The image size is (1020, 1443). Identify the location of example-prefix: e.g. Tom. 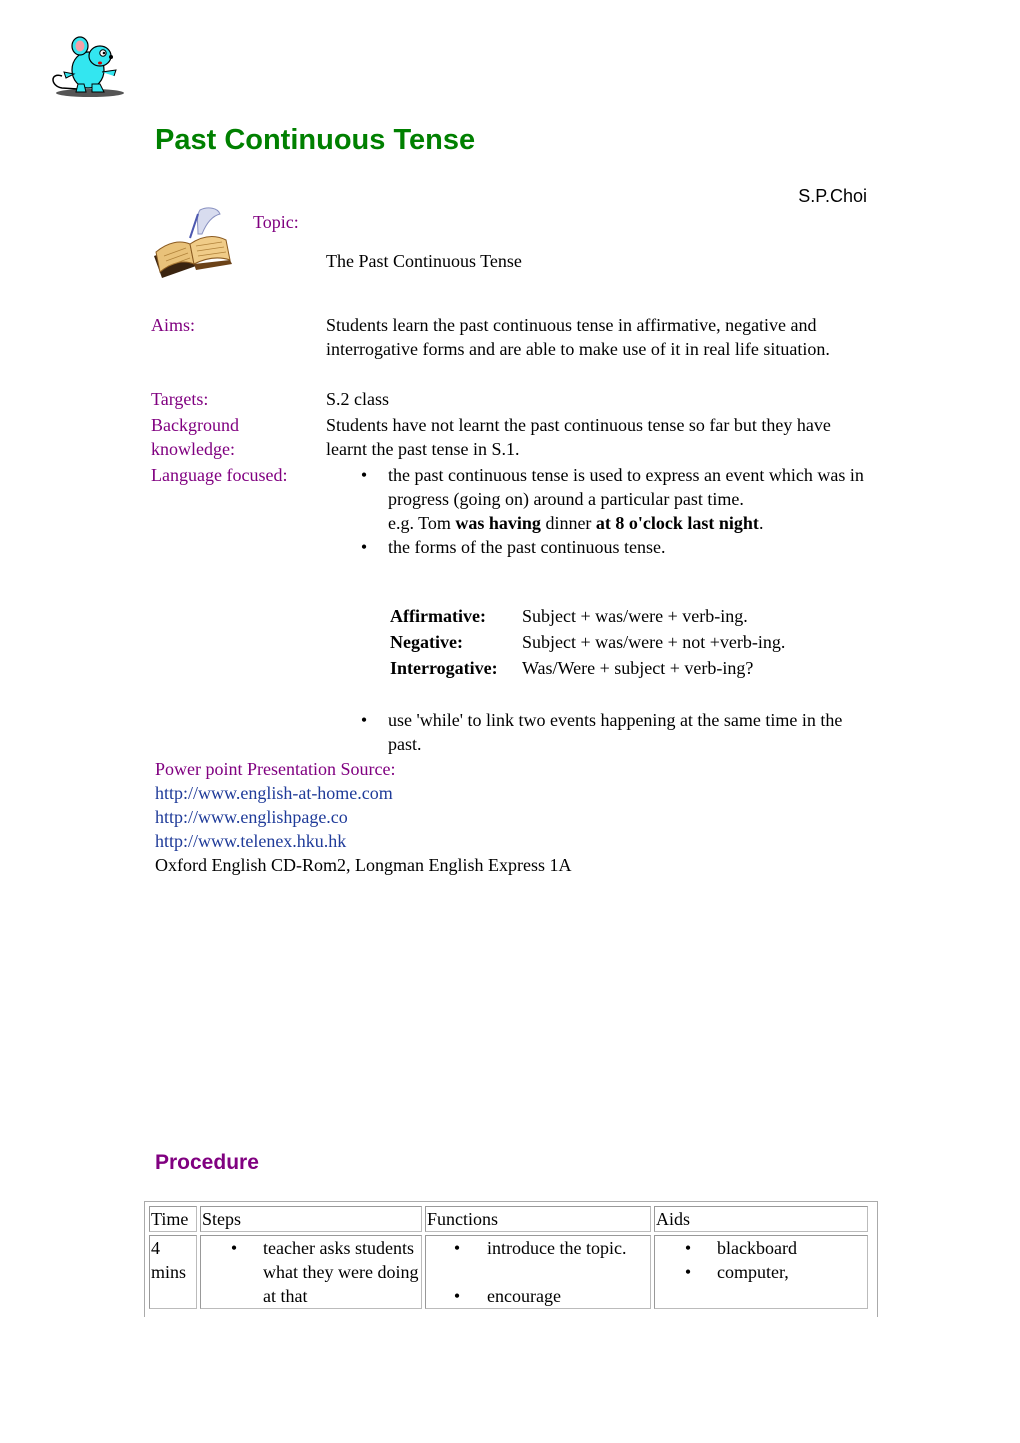
(422, 523).